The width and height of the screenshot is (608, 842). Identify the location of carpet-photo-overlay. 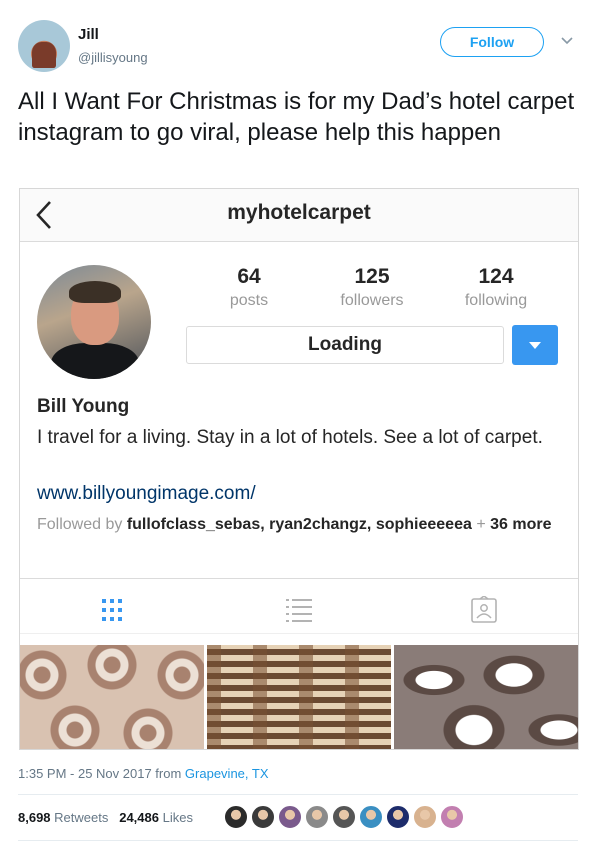
(299, 697).